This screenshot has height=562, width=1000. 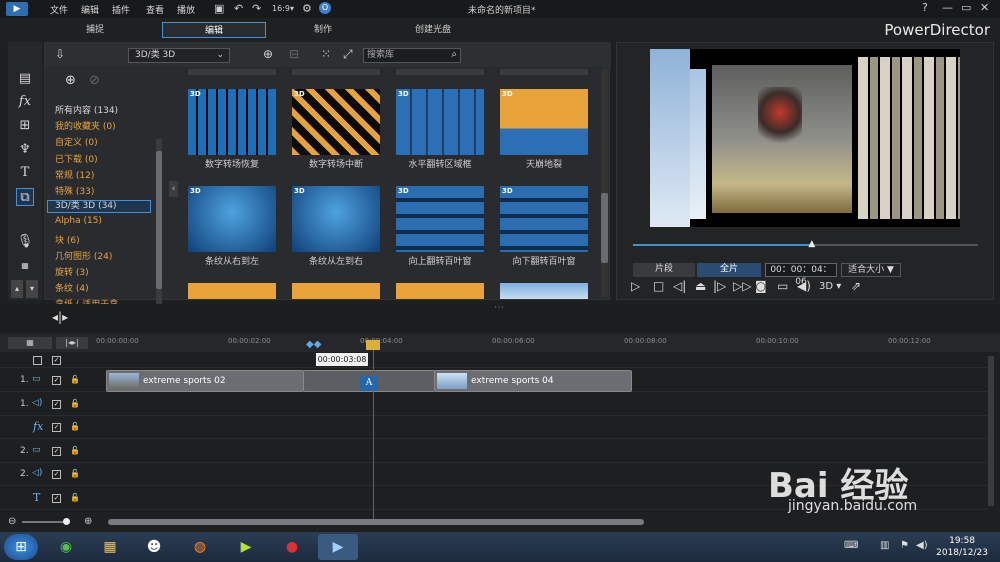 What do you see at coordinates (186, 9) in the screenshot?
I see `menu-play: 播放` at bounding box center [186, 9].